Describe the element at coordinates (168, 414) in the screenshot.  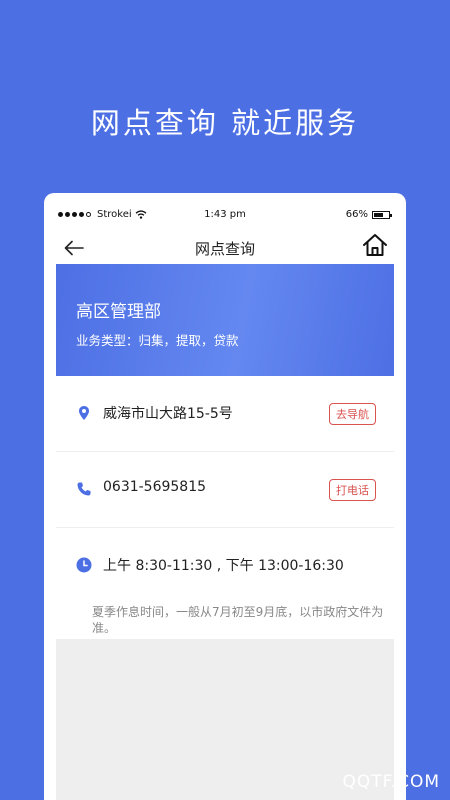
I see `address-text: 威海市山大路15-5号` at that location.